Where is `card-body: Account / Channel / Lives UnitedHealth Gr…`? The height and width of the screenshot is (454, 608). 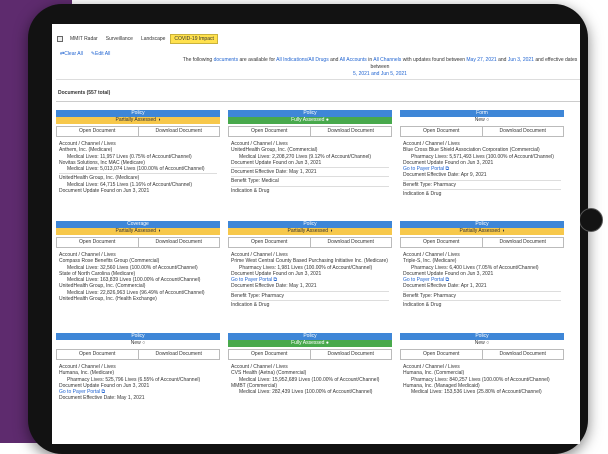 card-body: Account / Channel / Lives UnitedHealth Gr… is located at coordinates (310, 165).